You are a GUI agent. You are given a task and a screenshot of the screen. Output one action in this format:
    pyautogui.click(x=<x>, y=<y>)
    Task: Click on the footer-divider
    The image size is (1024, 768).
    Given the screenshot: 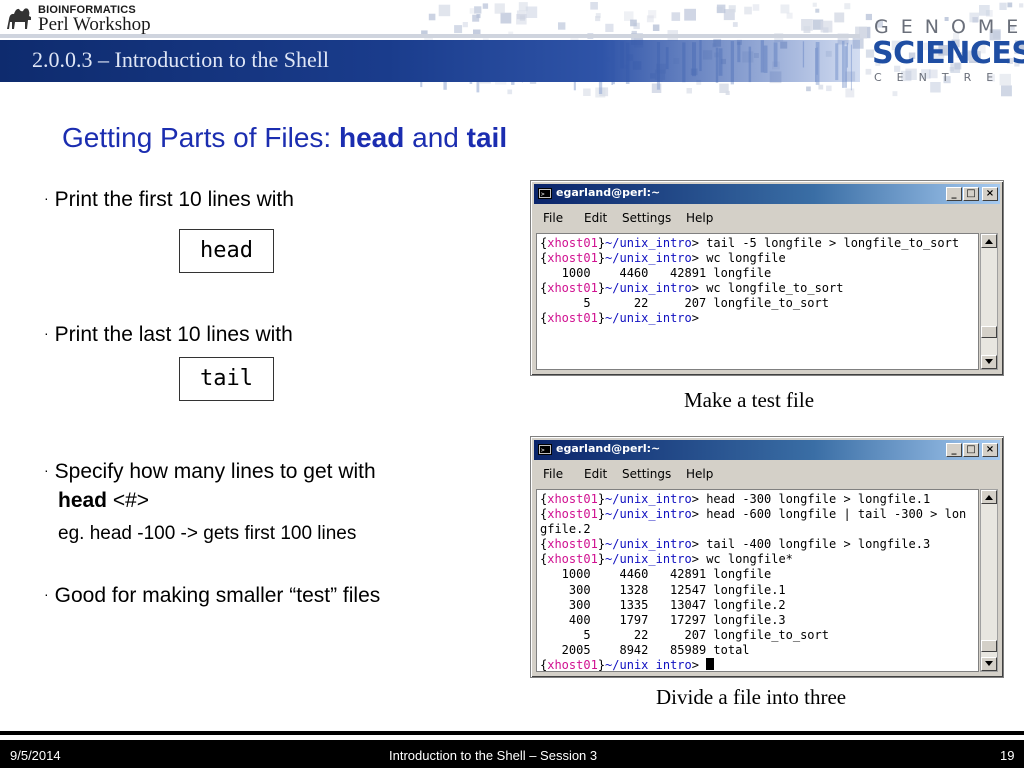 What is the action you would take?
    pyautogui.click(x=512, y=733)
    